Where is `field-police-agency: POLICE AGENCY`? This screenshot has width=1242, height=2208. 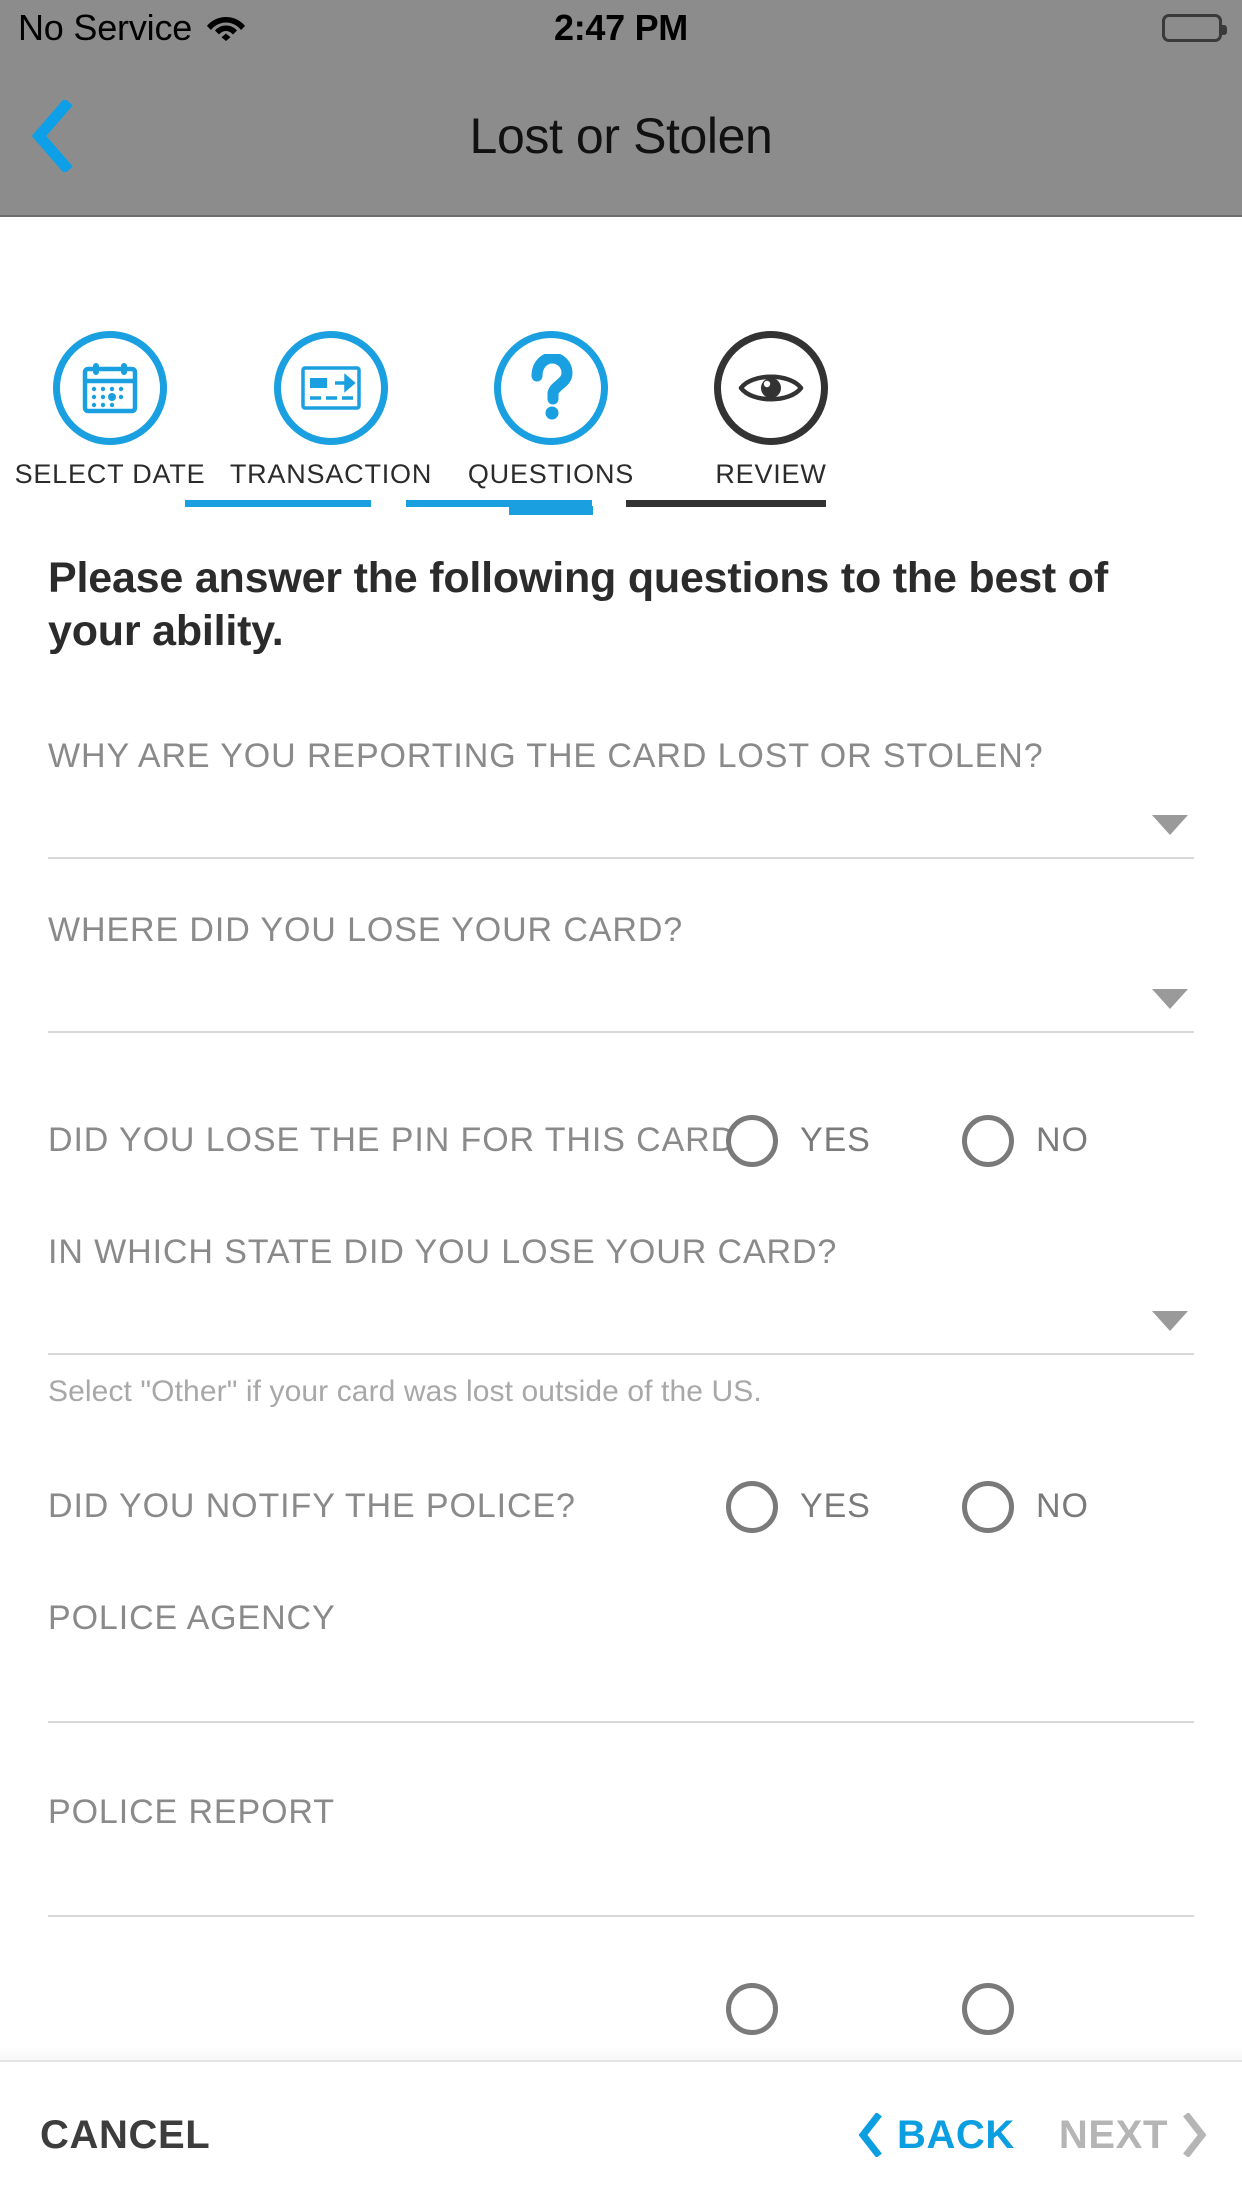 field-police-agency: POLICE AGENCY is located at coordinates (621, 1662).